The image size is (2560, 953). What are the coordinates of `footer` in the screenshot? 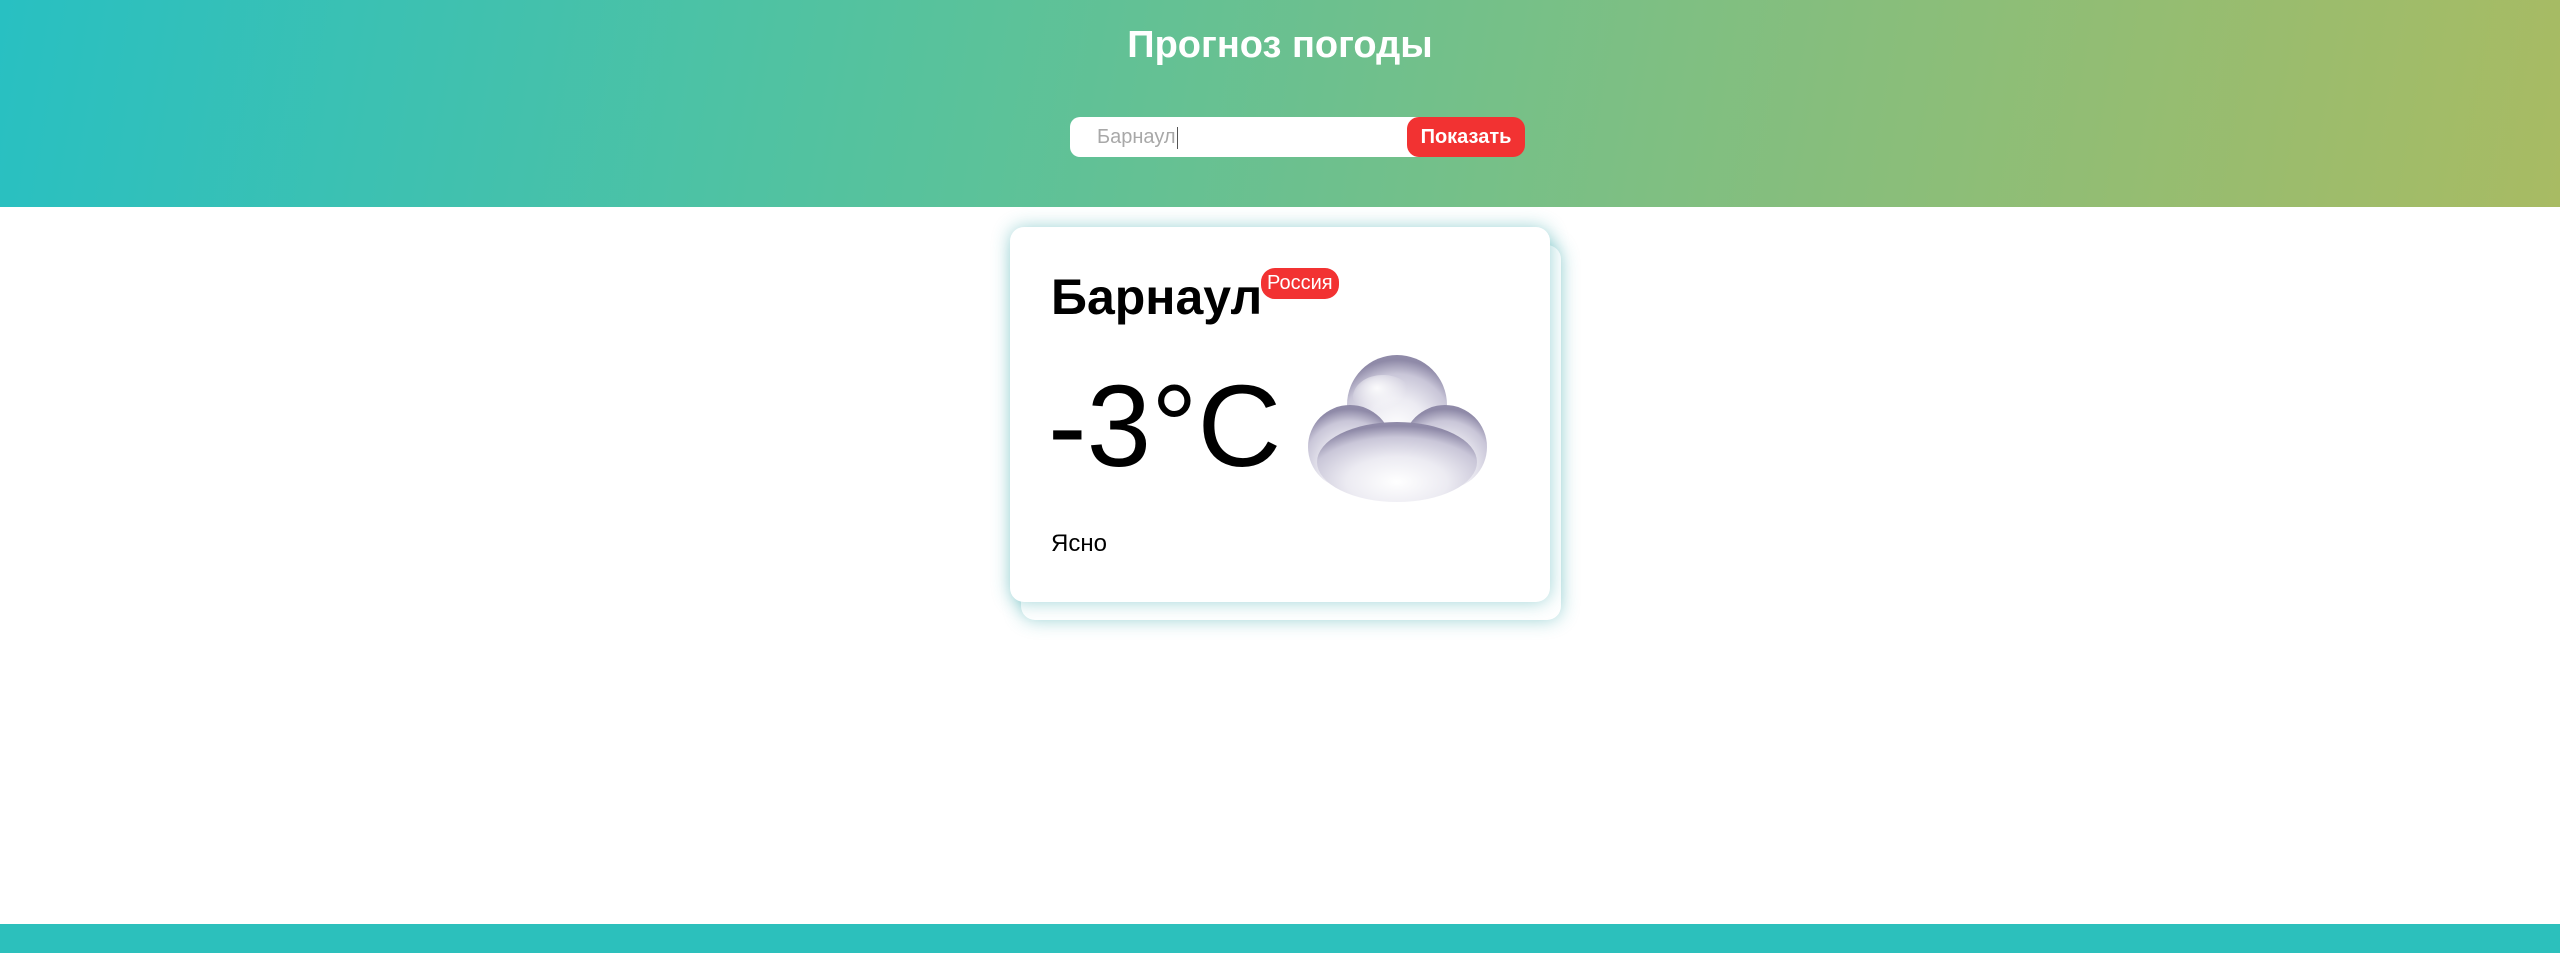 It's located at (1280, 938).